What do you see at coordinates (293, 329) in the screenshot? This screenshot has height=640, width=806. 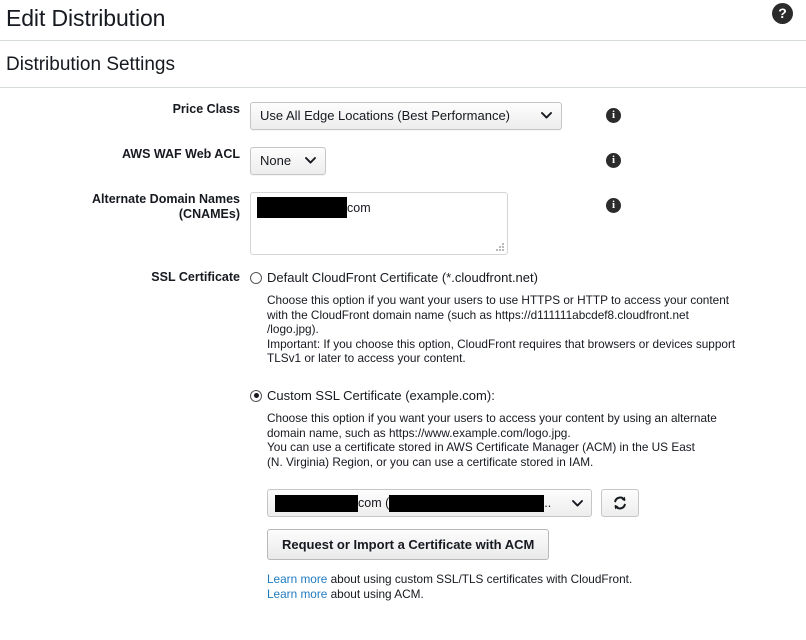 I see `desc-line: /logo.jpg).` at bounding box center [293, 329].